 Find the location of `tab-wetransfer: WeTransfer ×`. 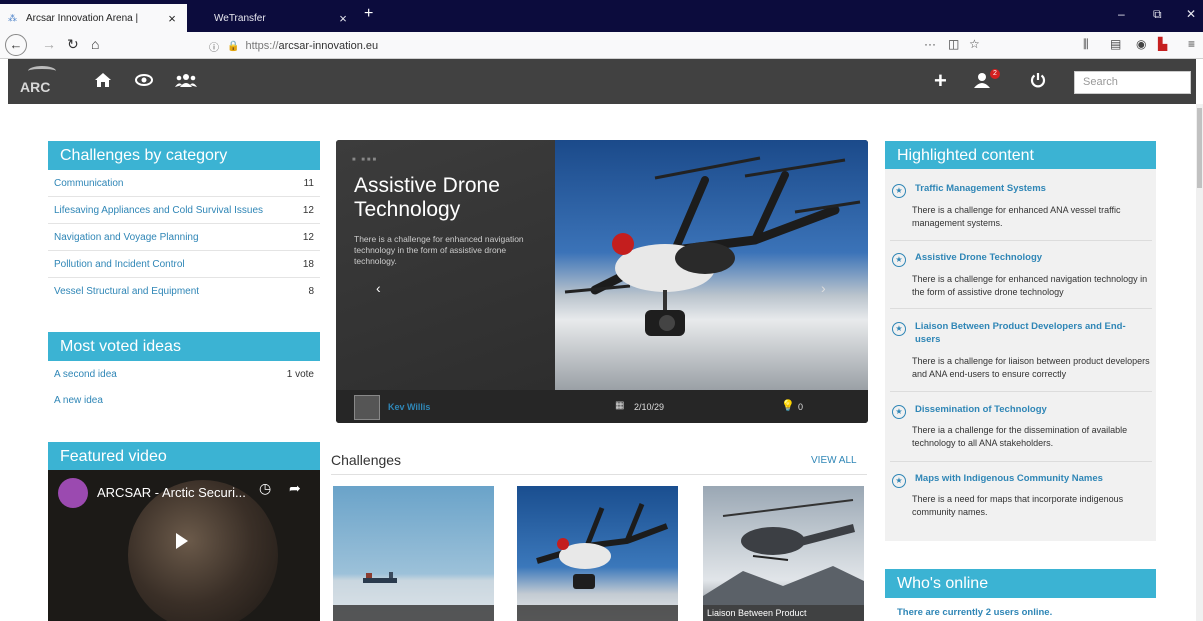

tab-wetransfer: WeTransfer × is located at coordinates (273, 18).